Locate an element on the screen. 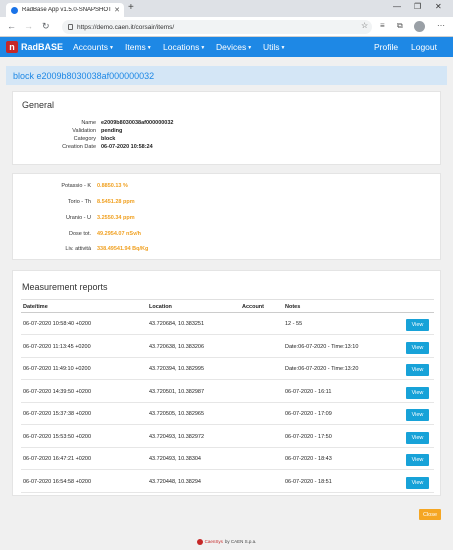  close-tab-icon: ✕ is located at coordinates (117, 10).